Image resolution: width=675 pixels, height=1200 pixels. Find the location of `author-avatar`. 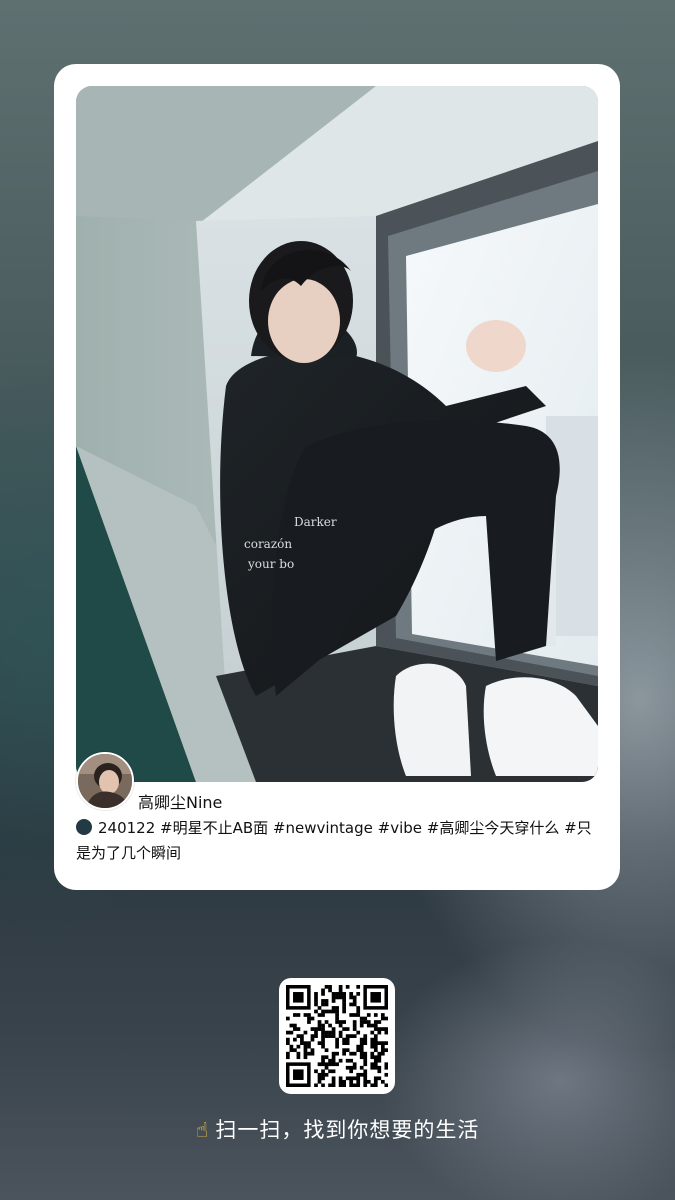

author-avatar is located at coordinates (105, 781).